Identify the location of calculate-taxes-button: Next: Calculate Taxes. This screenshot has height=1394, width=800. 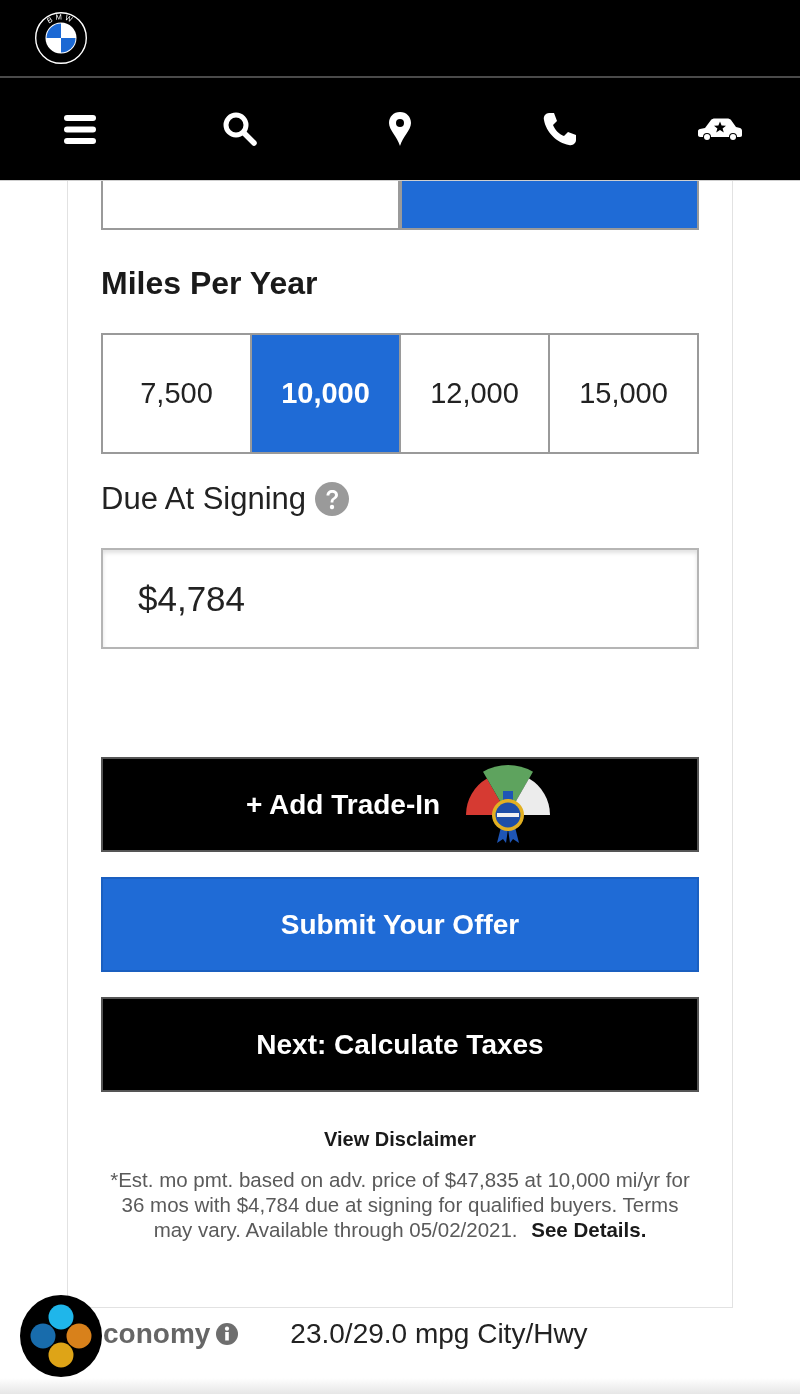
(400, 1044).